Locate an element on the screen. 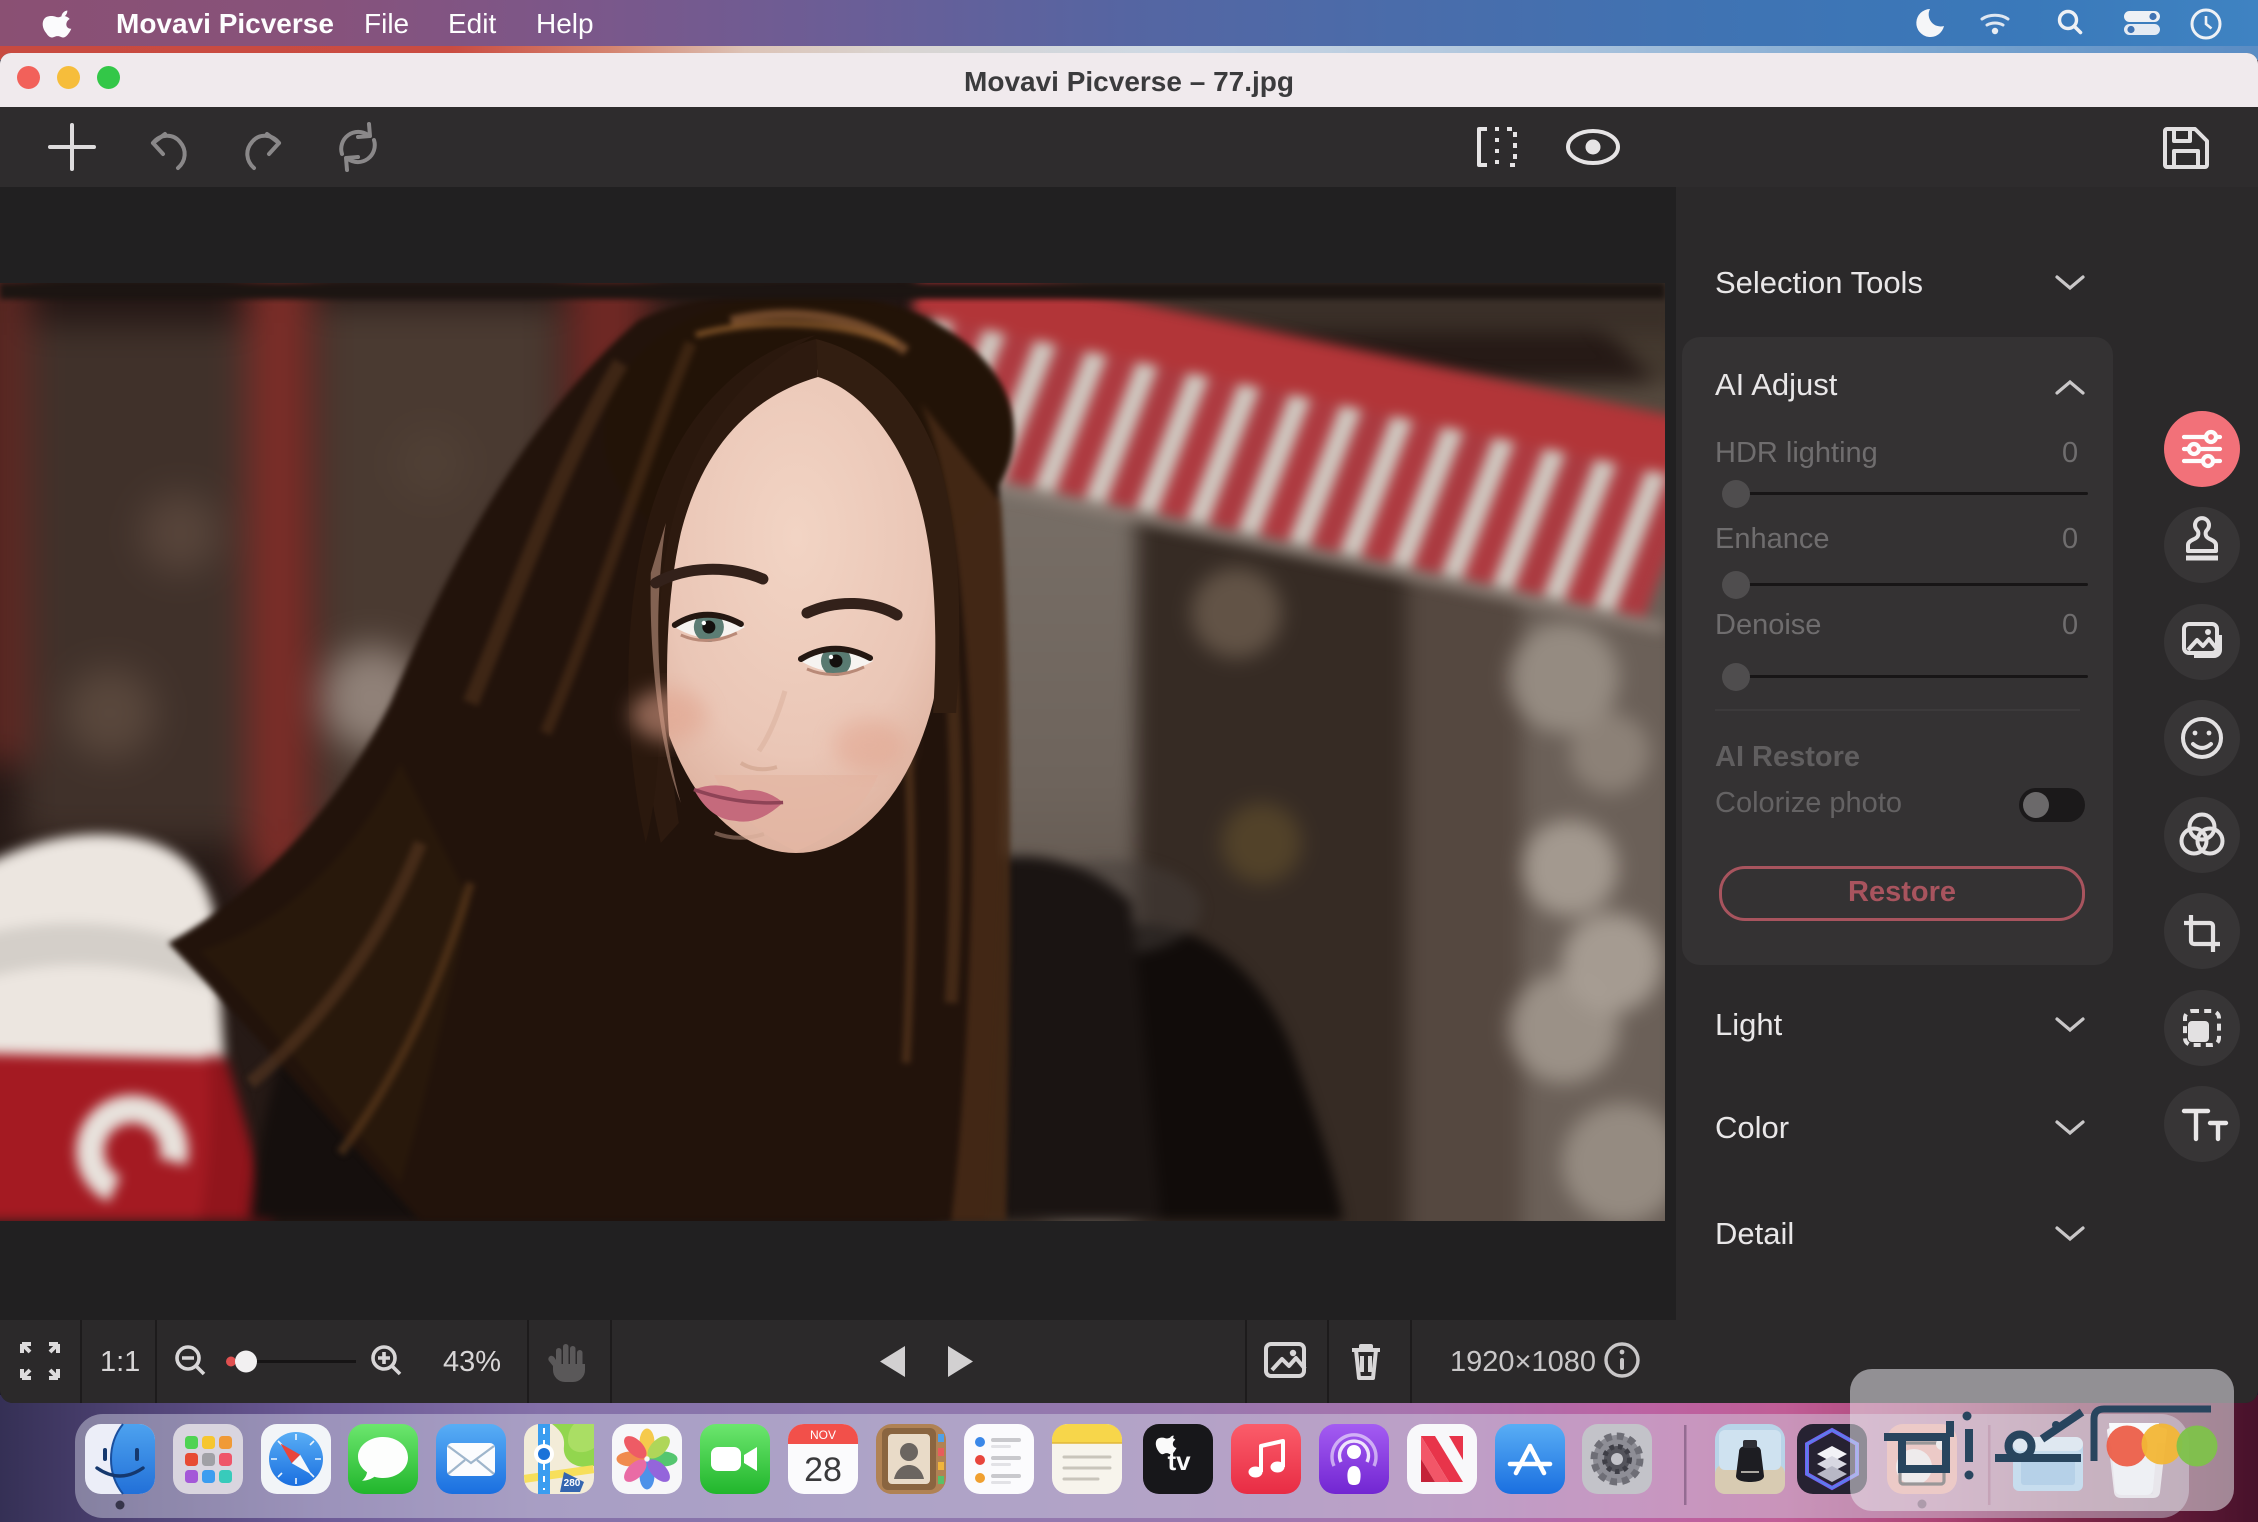 The image size is (2258, 1522). svg-text: NOV is located at coordinates (823, 1435).